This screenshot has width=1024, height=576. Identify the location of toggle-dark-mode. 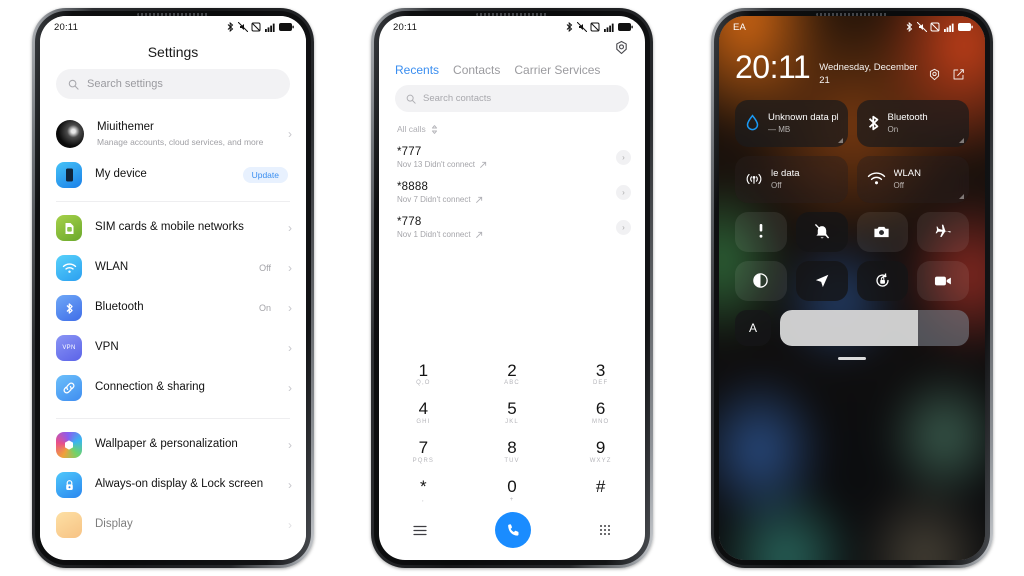
(761, 280).